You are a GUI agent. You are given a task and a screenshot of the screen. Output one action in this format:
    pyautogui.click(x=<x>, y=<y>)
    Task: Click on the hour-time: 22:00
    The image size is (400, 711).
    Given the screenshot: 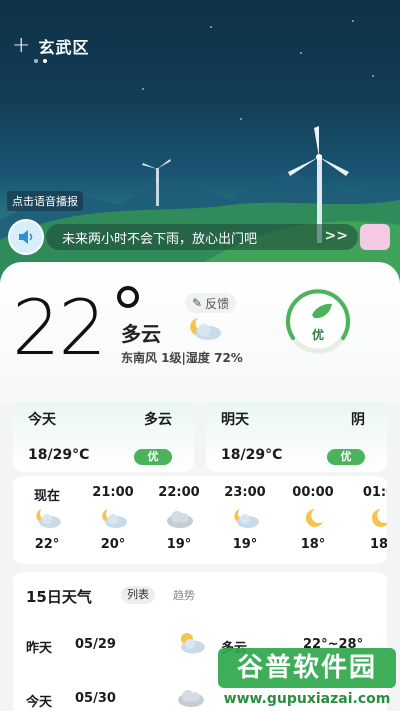 What is the action you would take?
    pyautogui.click(x=179, y=492)
    